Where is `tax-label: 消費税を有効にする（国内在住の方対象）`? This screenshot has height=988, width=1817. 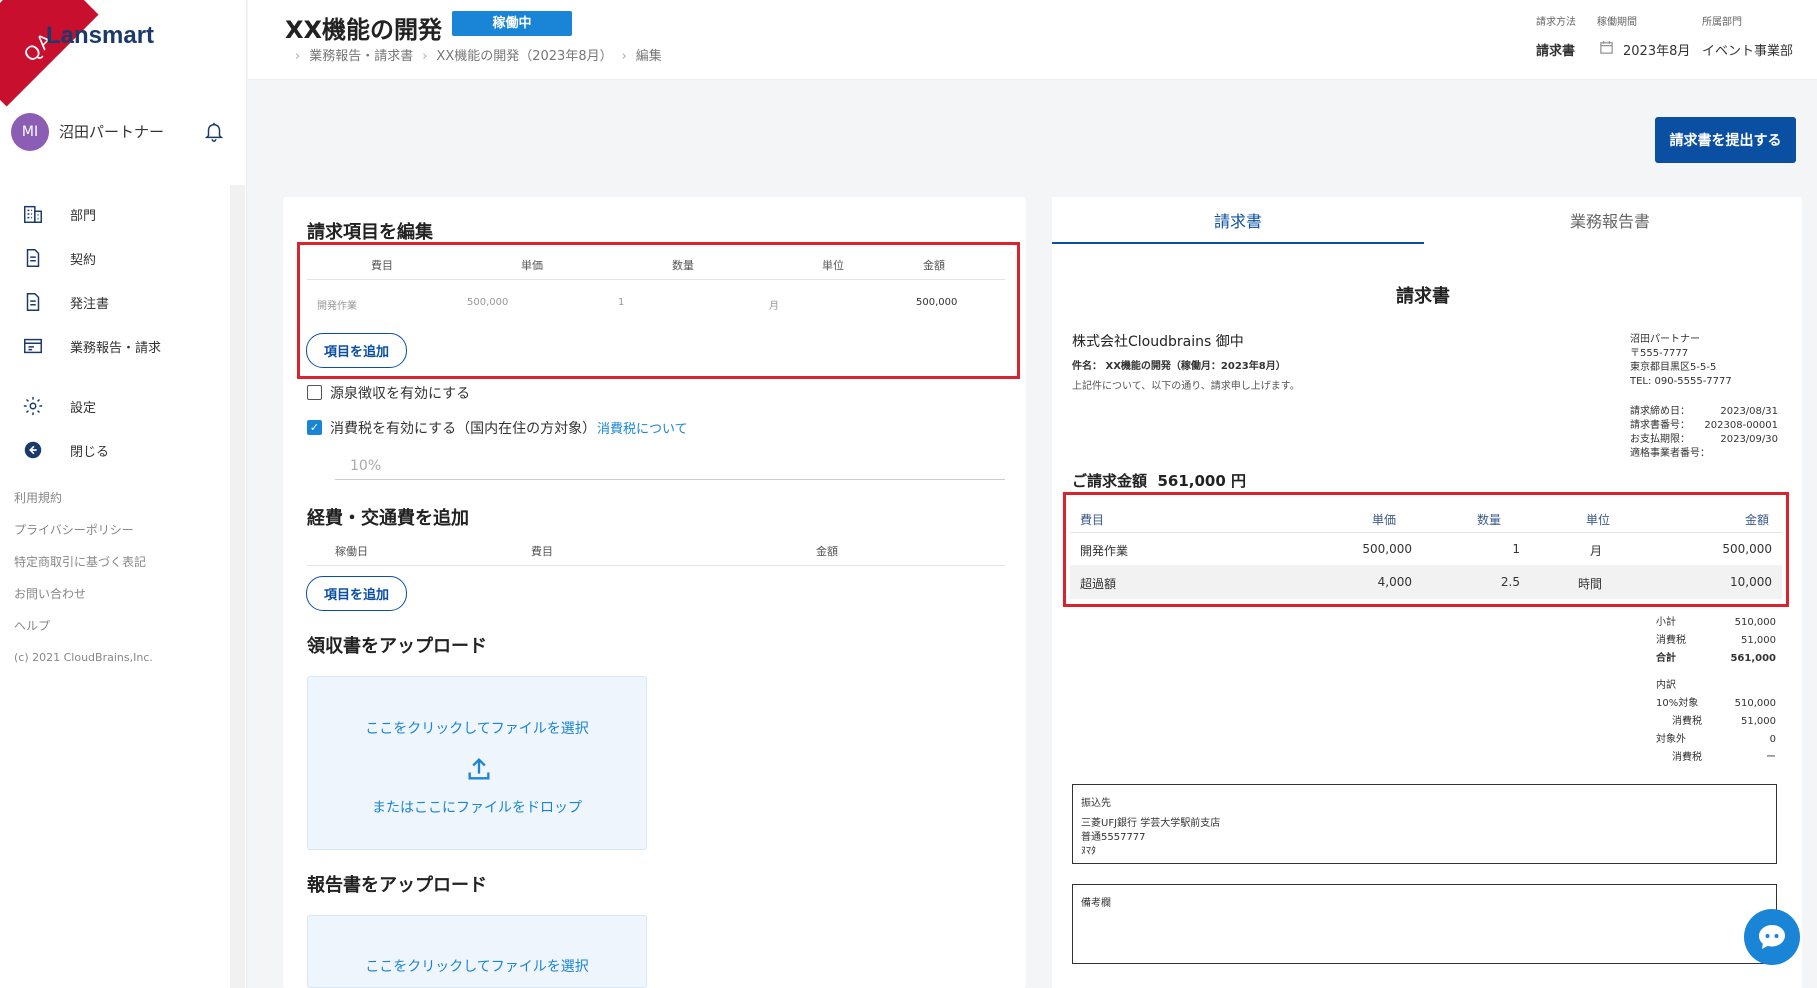 tax-label: 消費税を有効にする（国内在住の方対象） is located at coordinates (463, 429).